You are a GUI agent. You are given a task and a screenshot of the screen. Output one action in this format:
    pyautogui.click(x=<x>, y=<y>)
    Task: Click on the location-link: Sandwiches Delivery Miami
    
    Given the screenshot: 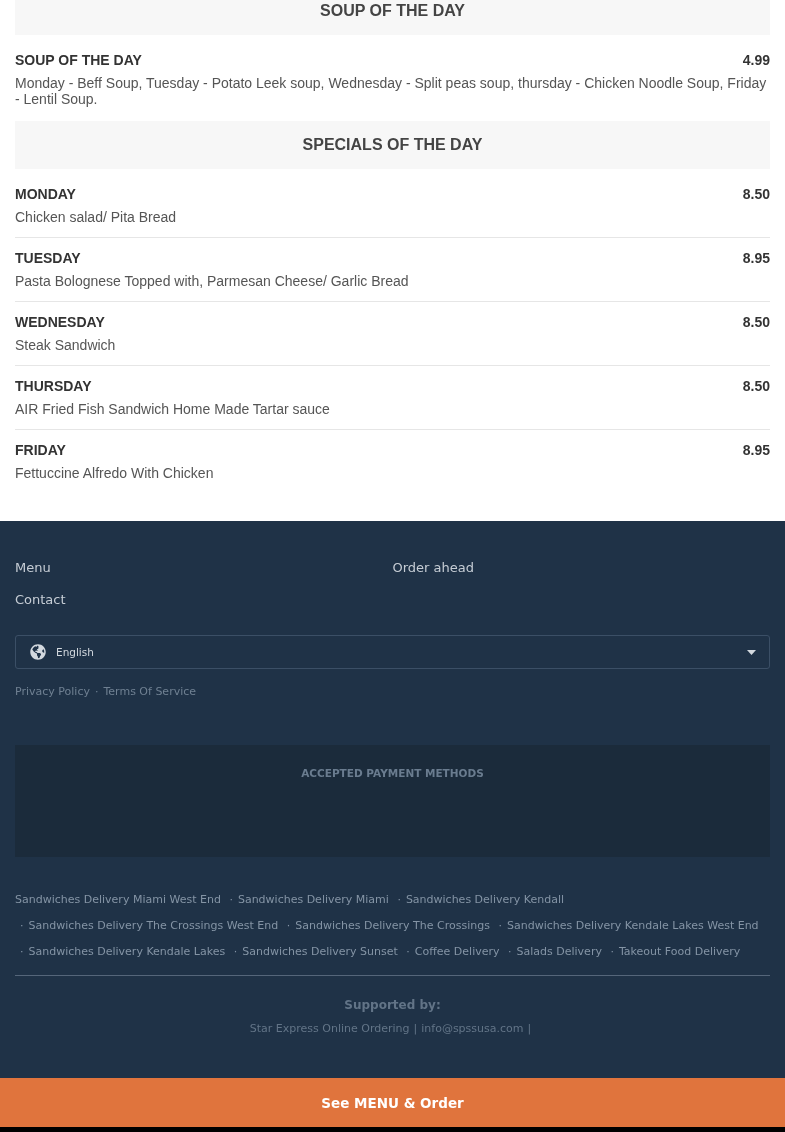 What is the action you would take?
    pyautogui.click(x=313, y=899)
    